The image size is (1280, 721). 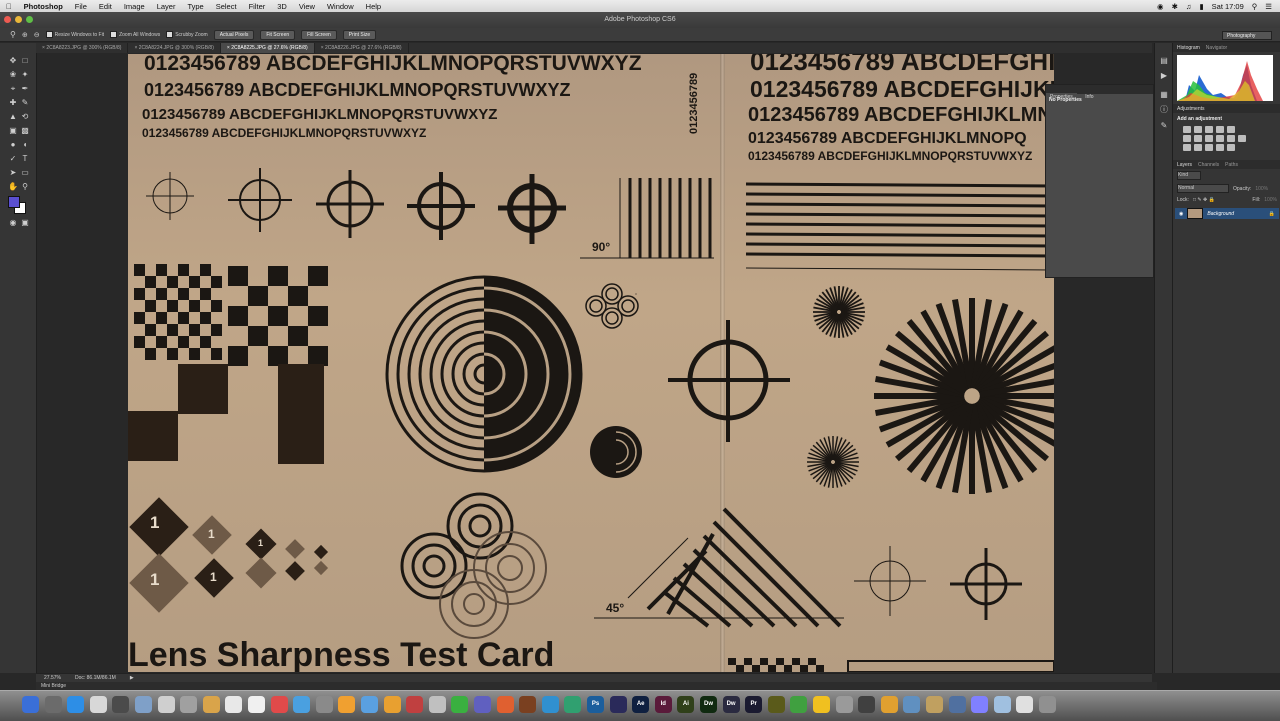 What do you see at coordinates (1164, 61) in the screenshot?
I see `history-panel-icon: ▤` at bounding box center [1164, 61].